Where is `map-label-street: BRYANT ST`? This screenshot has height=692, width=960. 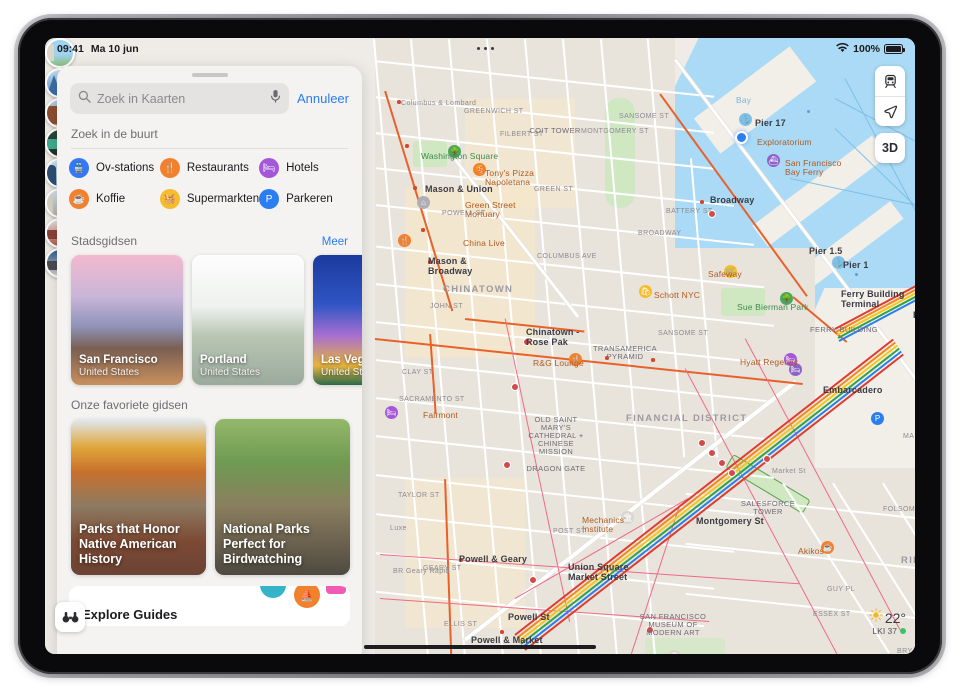 map-label-street: BRYANT ST is located at coordinates (906, 651).